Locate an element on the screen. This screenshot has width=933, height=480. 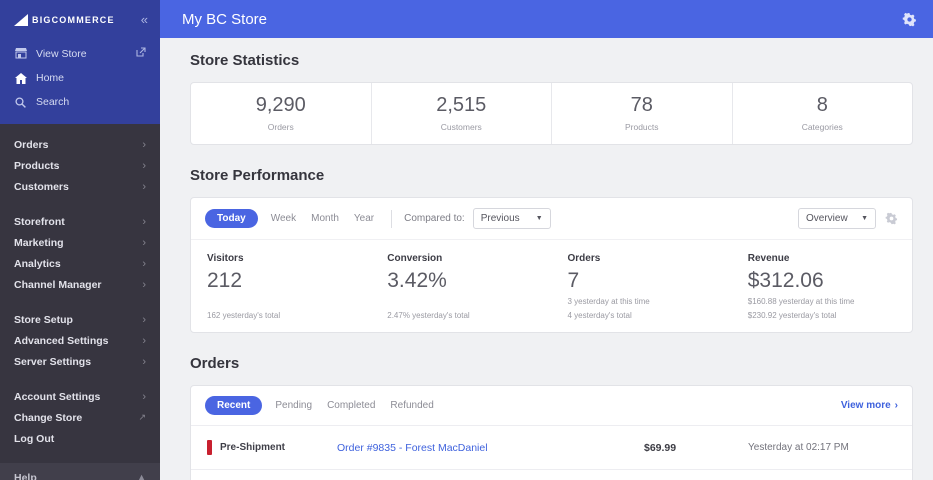
tab-pending: Pending is located at coordinates (293, 405).